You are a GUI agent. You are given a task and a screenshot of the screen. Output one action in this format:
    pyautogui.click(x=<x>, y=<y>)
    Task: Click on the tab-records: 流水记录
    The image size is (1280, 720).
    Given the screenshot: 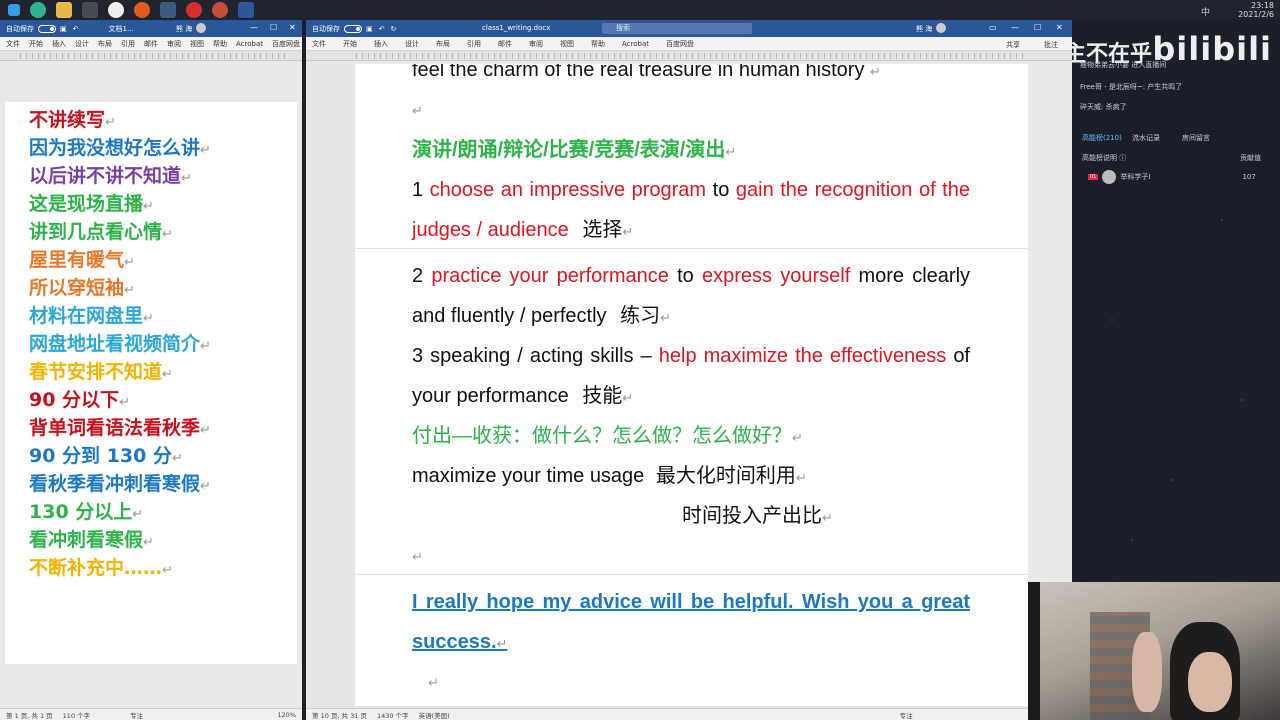 What is the action you would take?
    pyautogui.click(x=1146, y=138)
    